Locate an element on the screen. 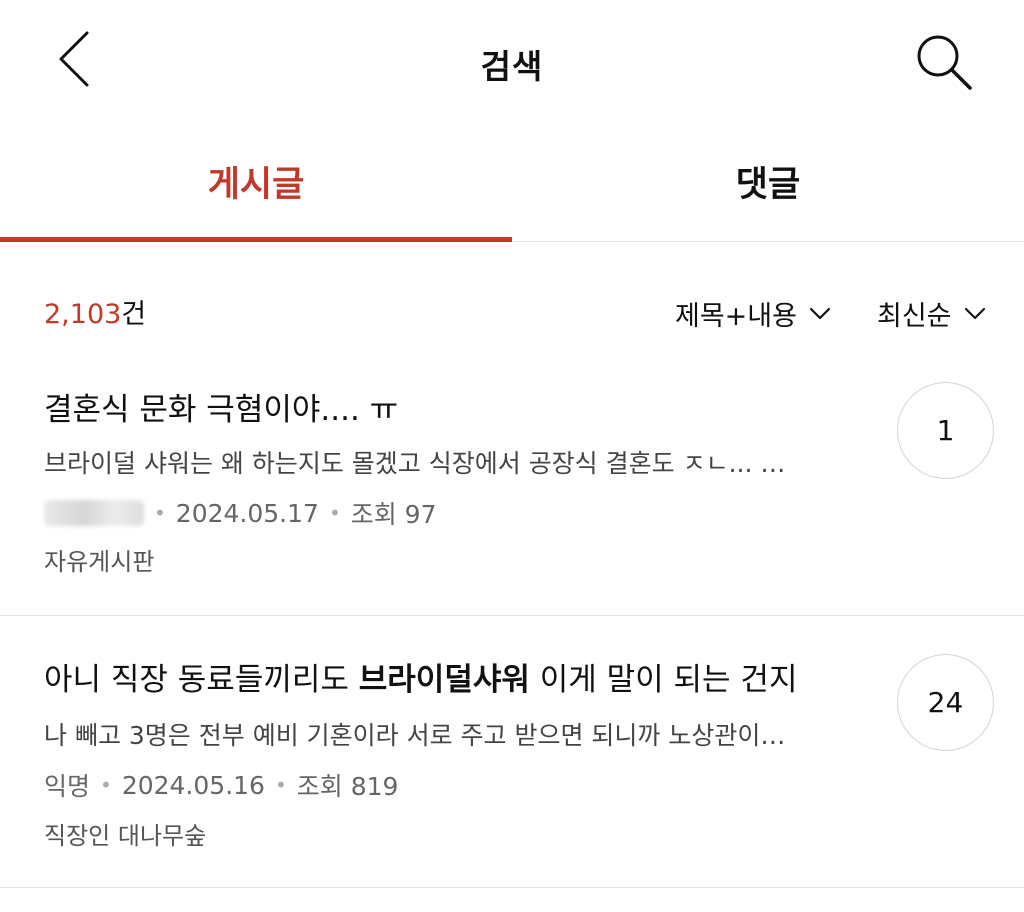 The image size is (1024, 912). post-title: 아니 직장 동료들끼리도 브라이덜샤워 이게 말이 되는 건지 is located at coordinates (420, 676).